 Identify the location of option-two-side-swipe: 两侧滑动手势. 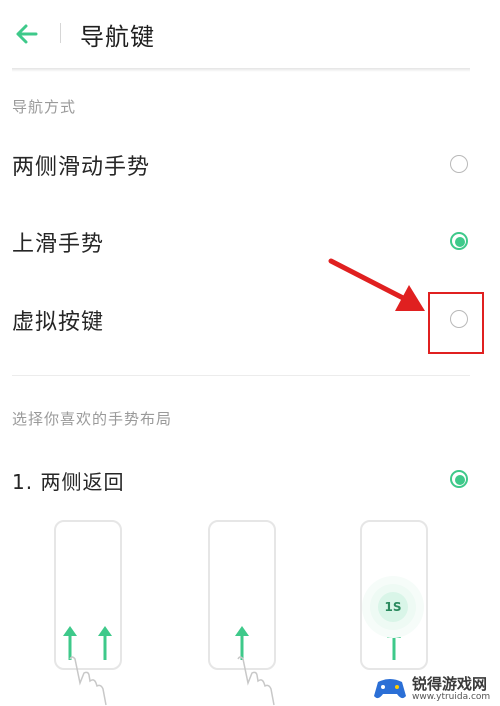
(250, 165).